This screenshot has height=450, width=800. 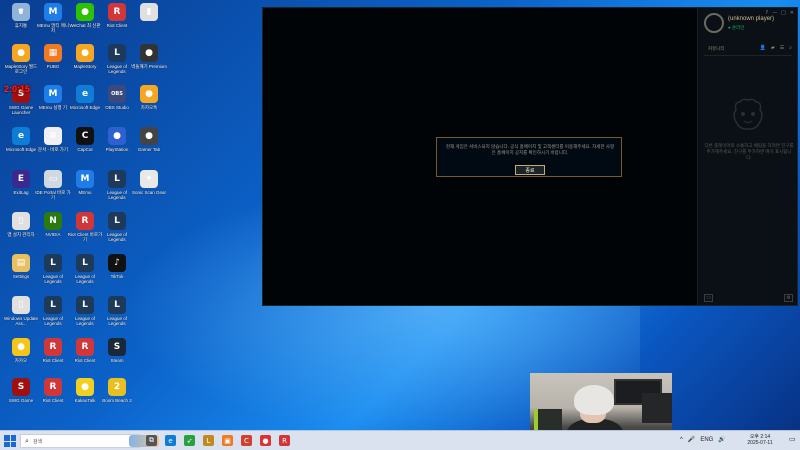 What do you see at coordinates (530, 170) in the screenshot?
I see `exit-button: 종료` at bounding box center [530, 170].